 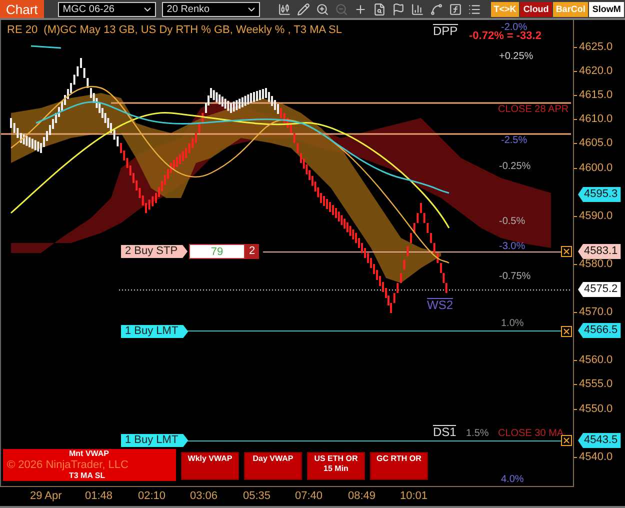 I want to click on percent-label: 1.5%, so click(x=477, y=433).